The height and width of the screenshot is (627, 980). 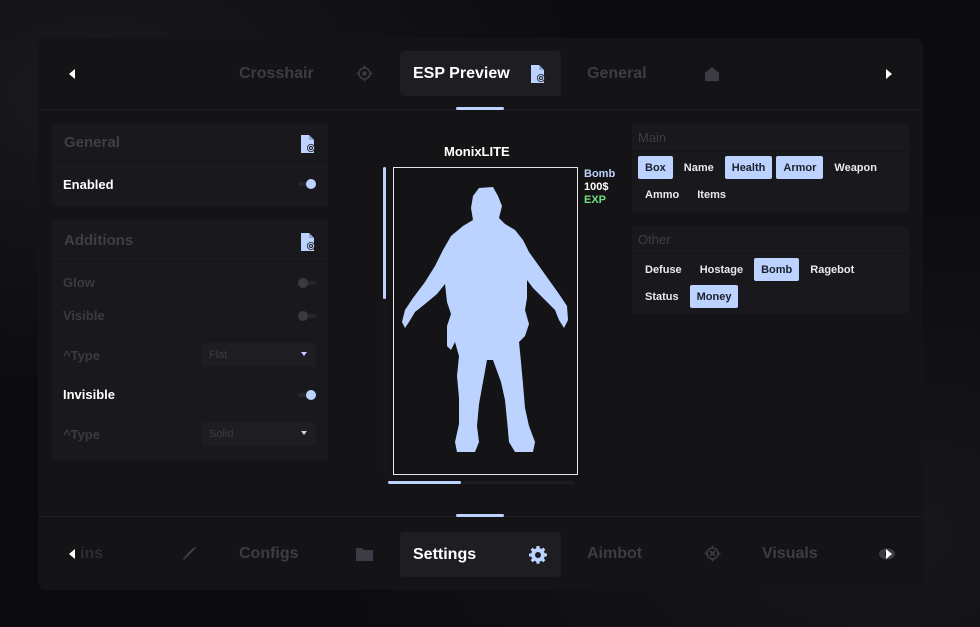 What do you see at coordinates (190, 434) in the screenshot?
I see `type2-row: ^Type Solid` at bounding box center [190, 434].